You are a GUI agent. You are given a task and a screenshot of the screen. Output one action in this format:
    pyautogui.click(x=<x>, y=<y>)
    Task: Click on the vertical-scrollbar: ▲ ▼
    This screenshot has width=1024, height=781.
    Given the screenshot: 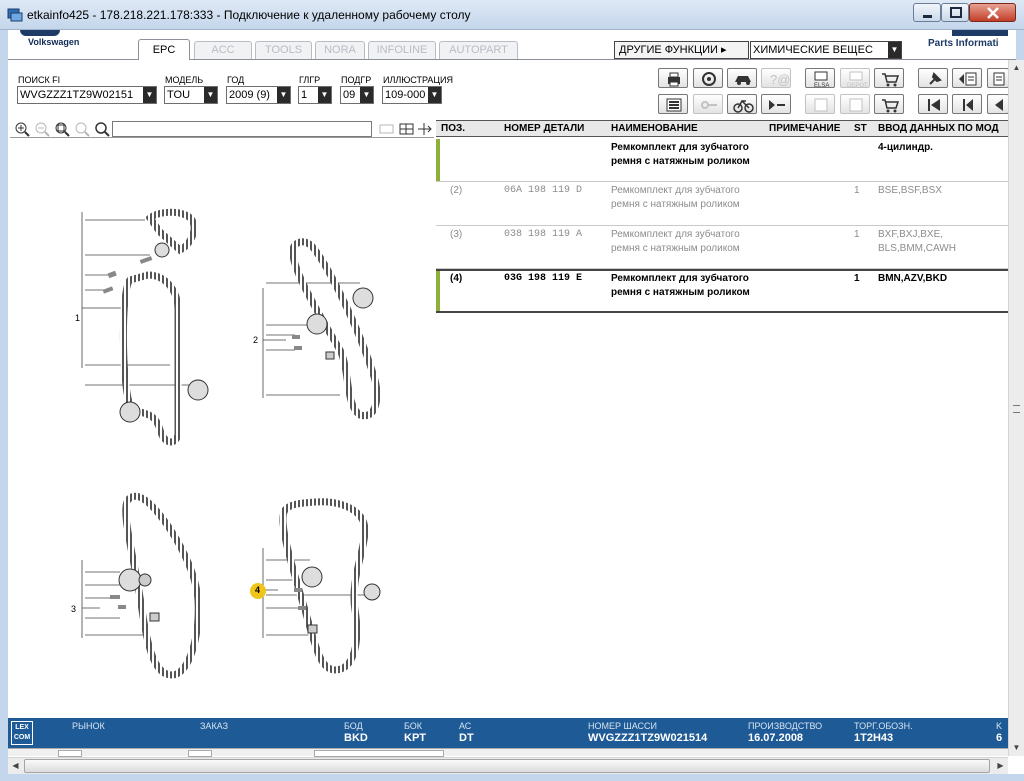 What is the action you would take?
    pyautogui.click(x=1016, y=408)
    